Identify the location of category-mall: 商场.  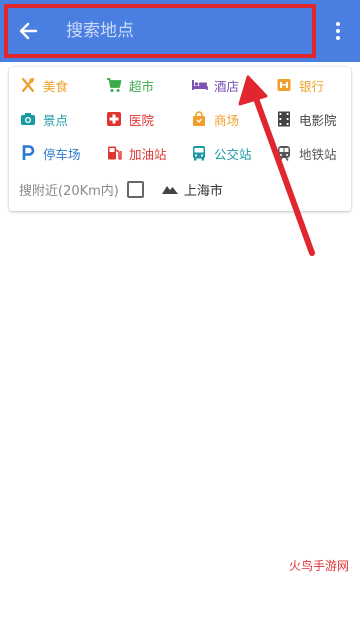
(214, 119).